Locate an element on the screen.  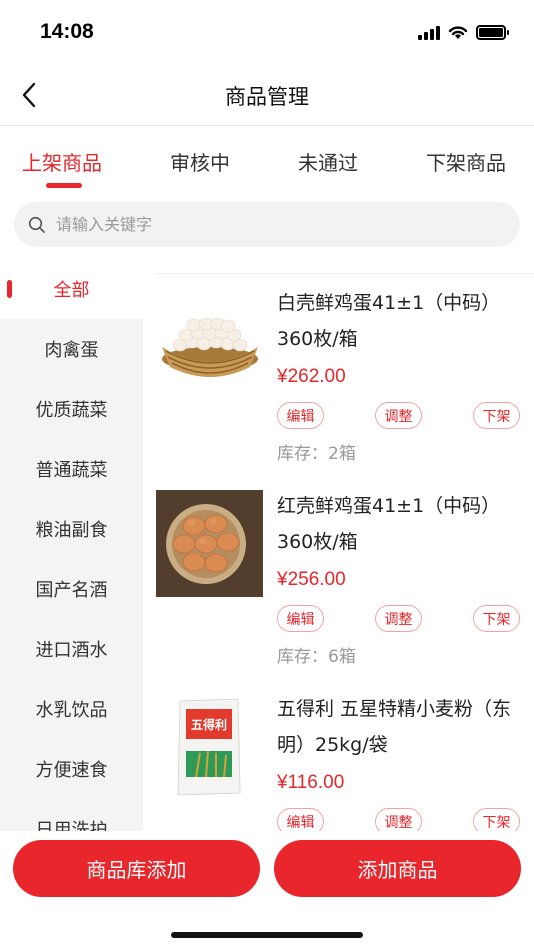
sidebar-item-label: 全部 is located at coordinates (71, 290).